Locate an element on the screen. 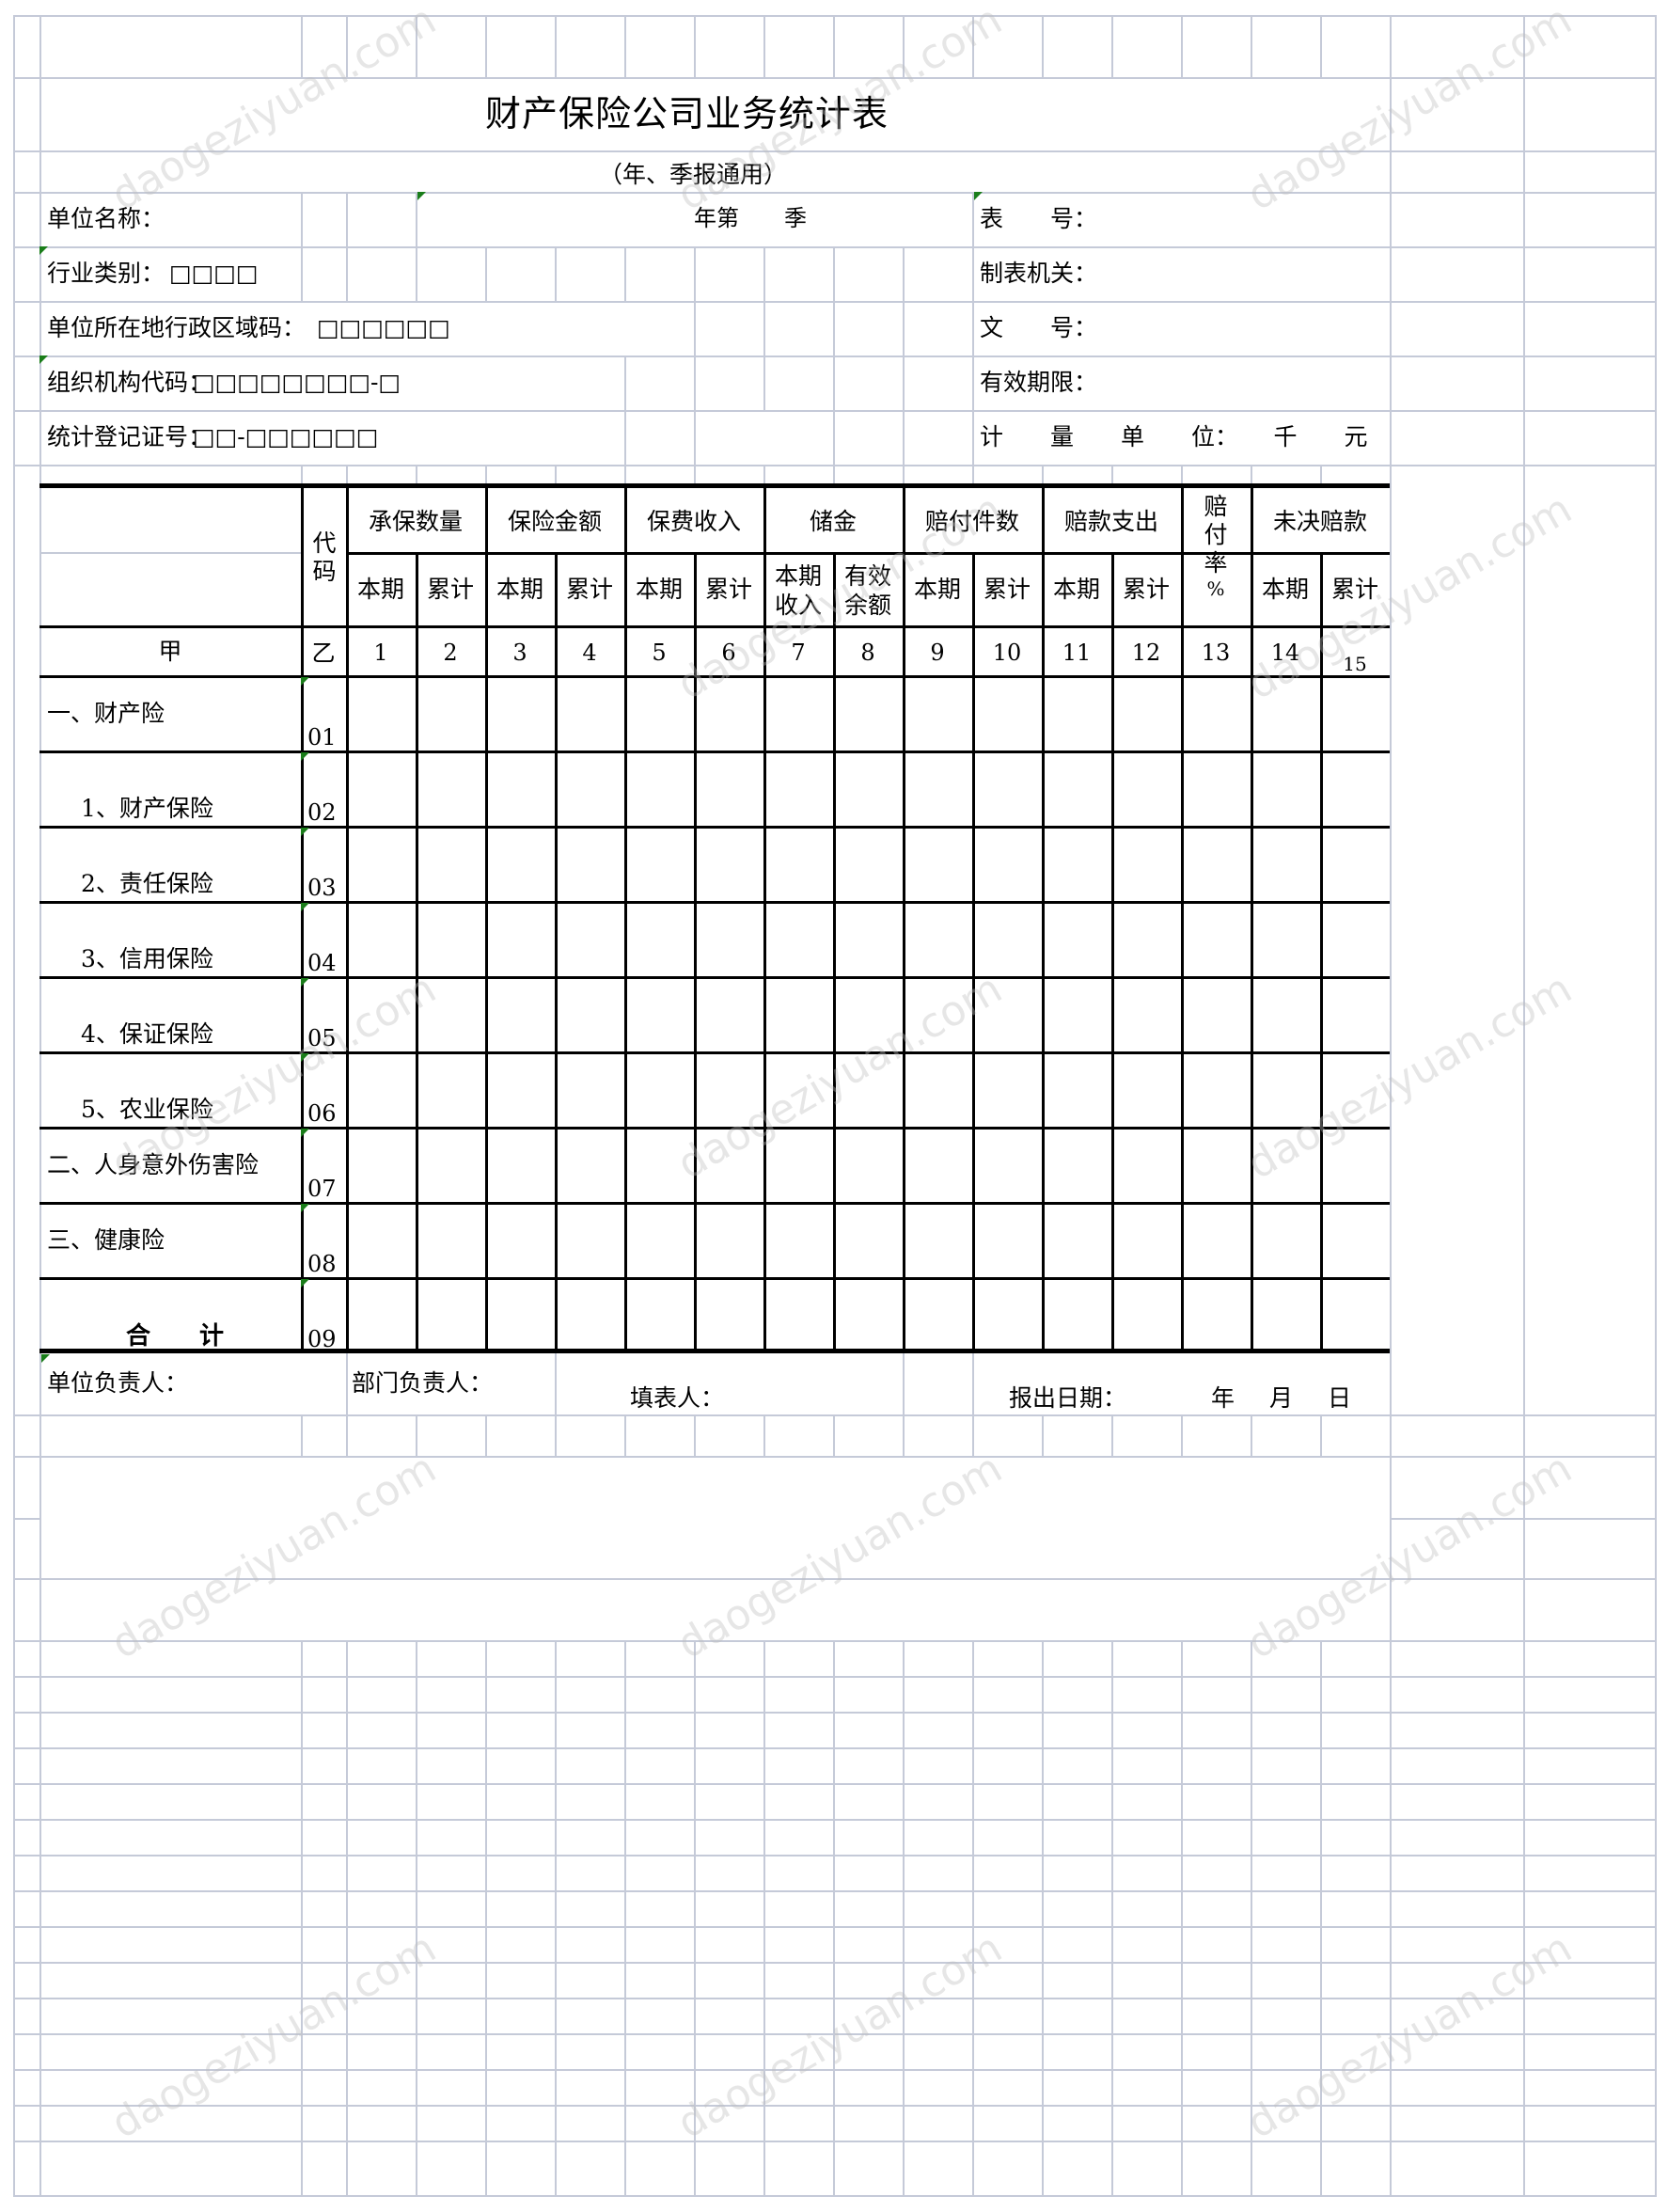 Image resolution: width=1668 pixels, height=2212 pixels. validity-label: 有效期限： is located at coordinates (1038, 382).